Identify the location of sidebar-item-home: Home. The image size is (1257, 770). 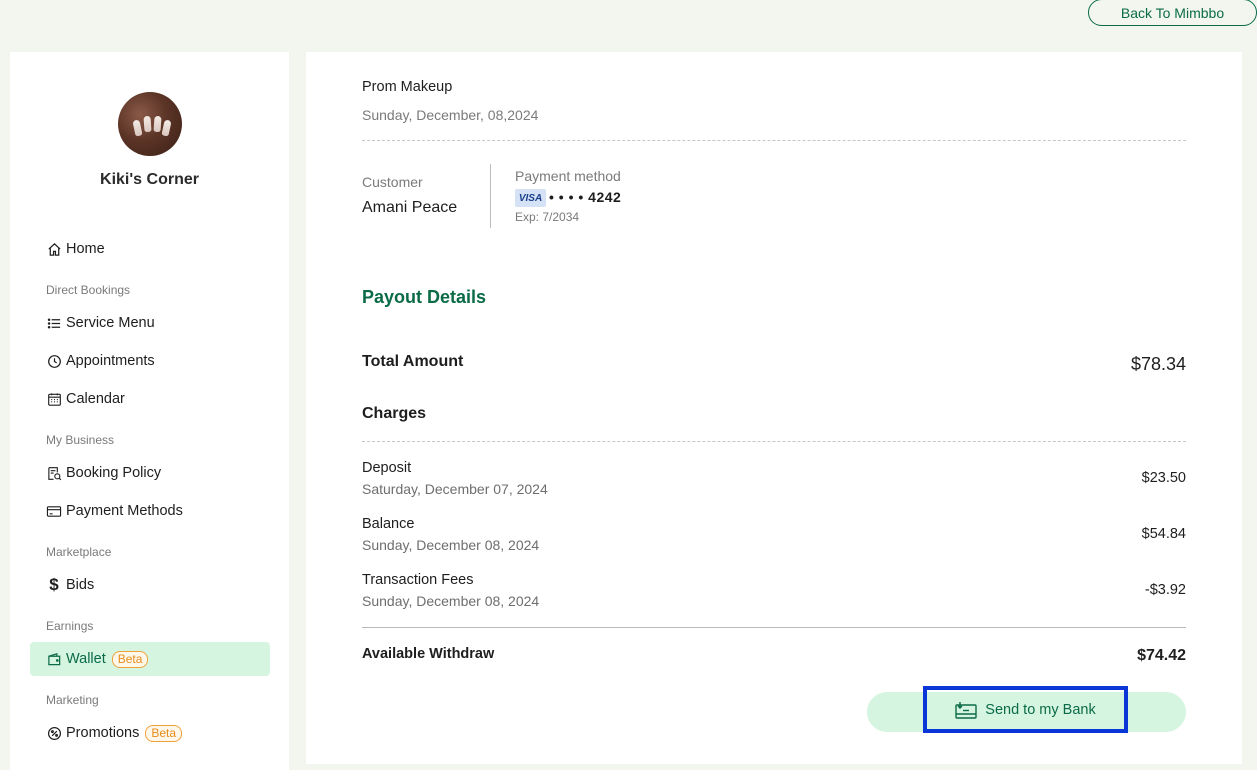
(150, 249).